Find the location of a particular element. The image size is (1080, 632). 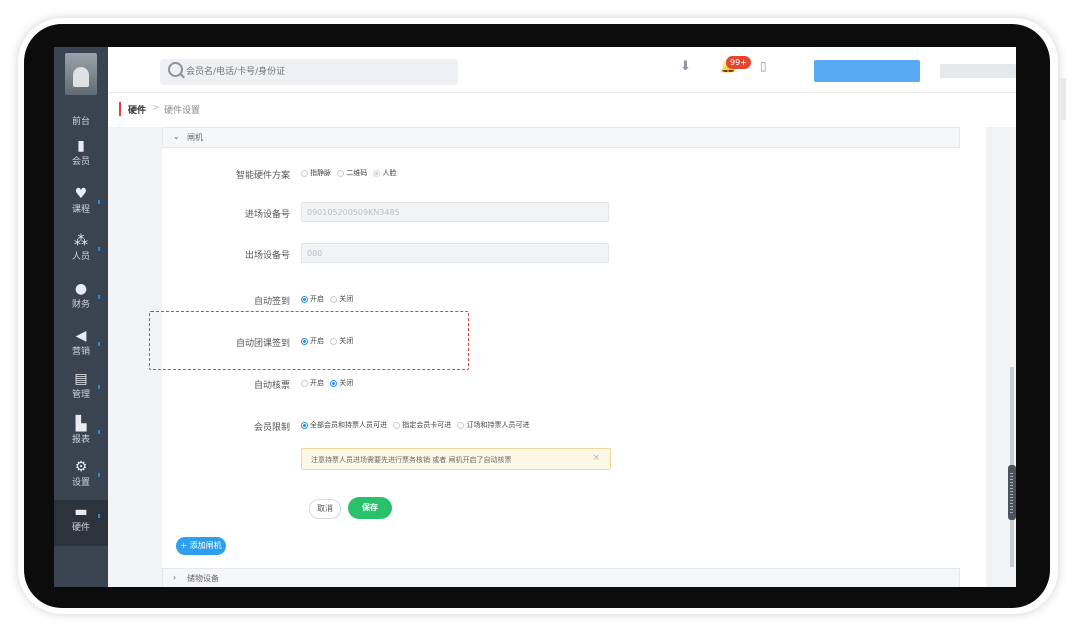

chevron-right-icon: › is located at coordinates (175, 577).